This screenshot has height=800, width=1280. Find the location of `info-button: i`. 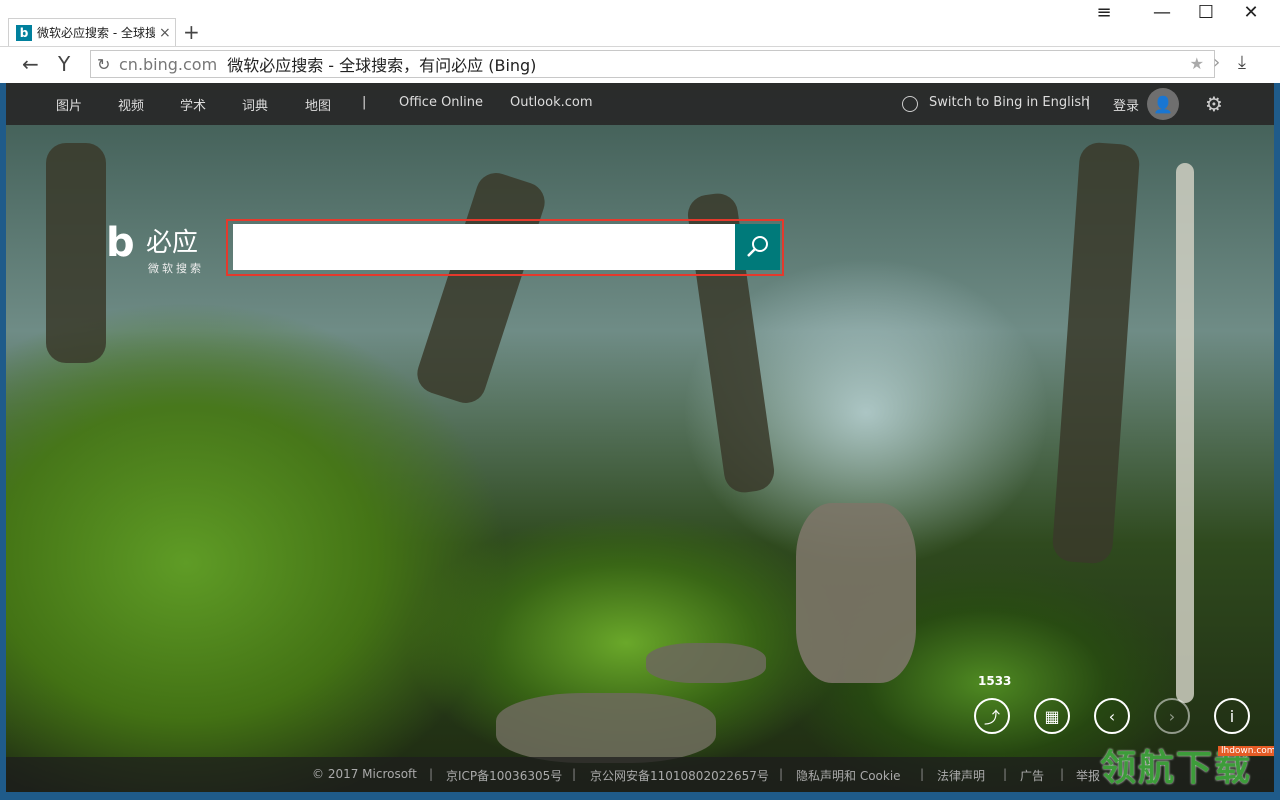

info-button: i is located at coordinates (1232, 716).